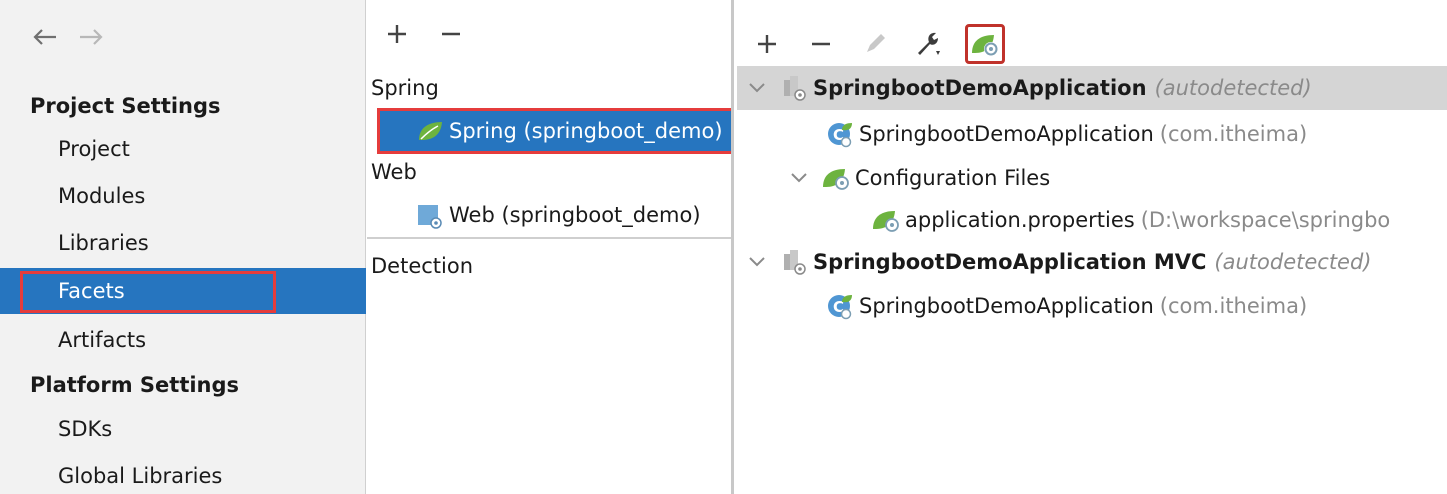  I want to click on sidebar-item-artifacts: Artifacts, so click(183, 340).